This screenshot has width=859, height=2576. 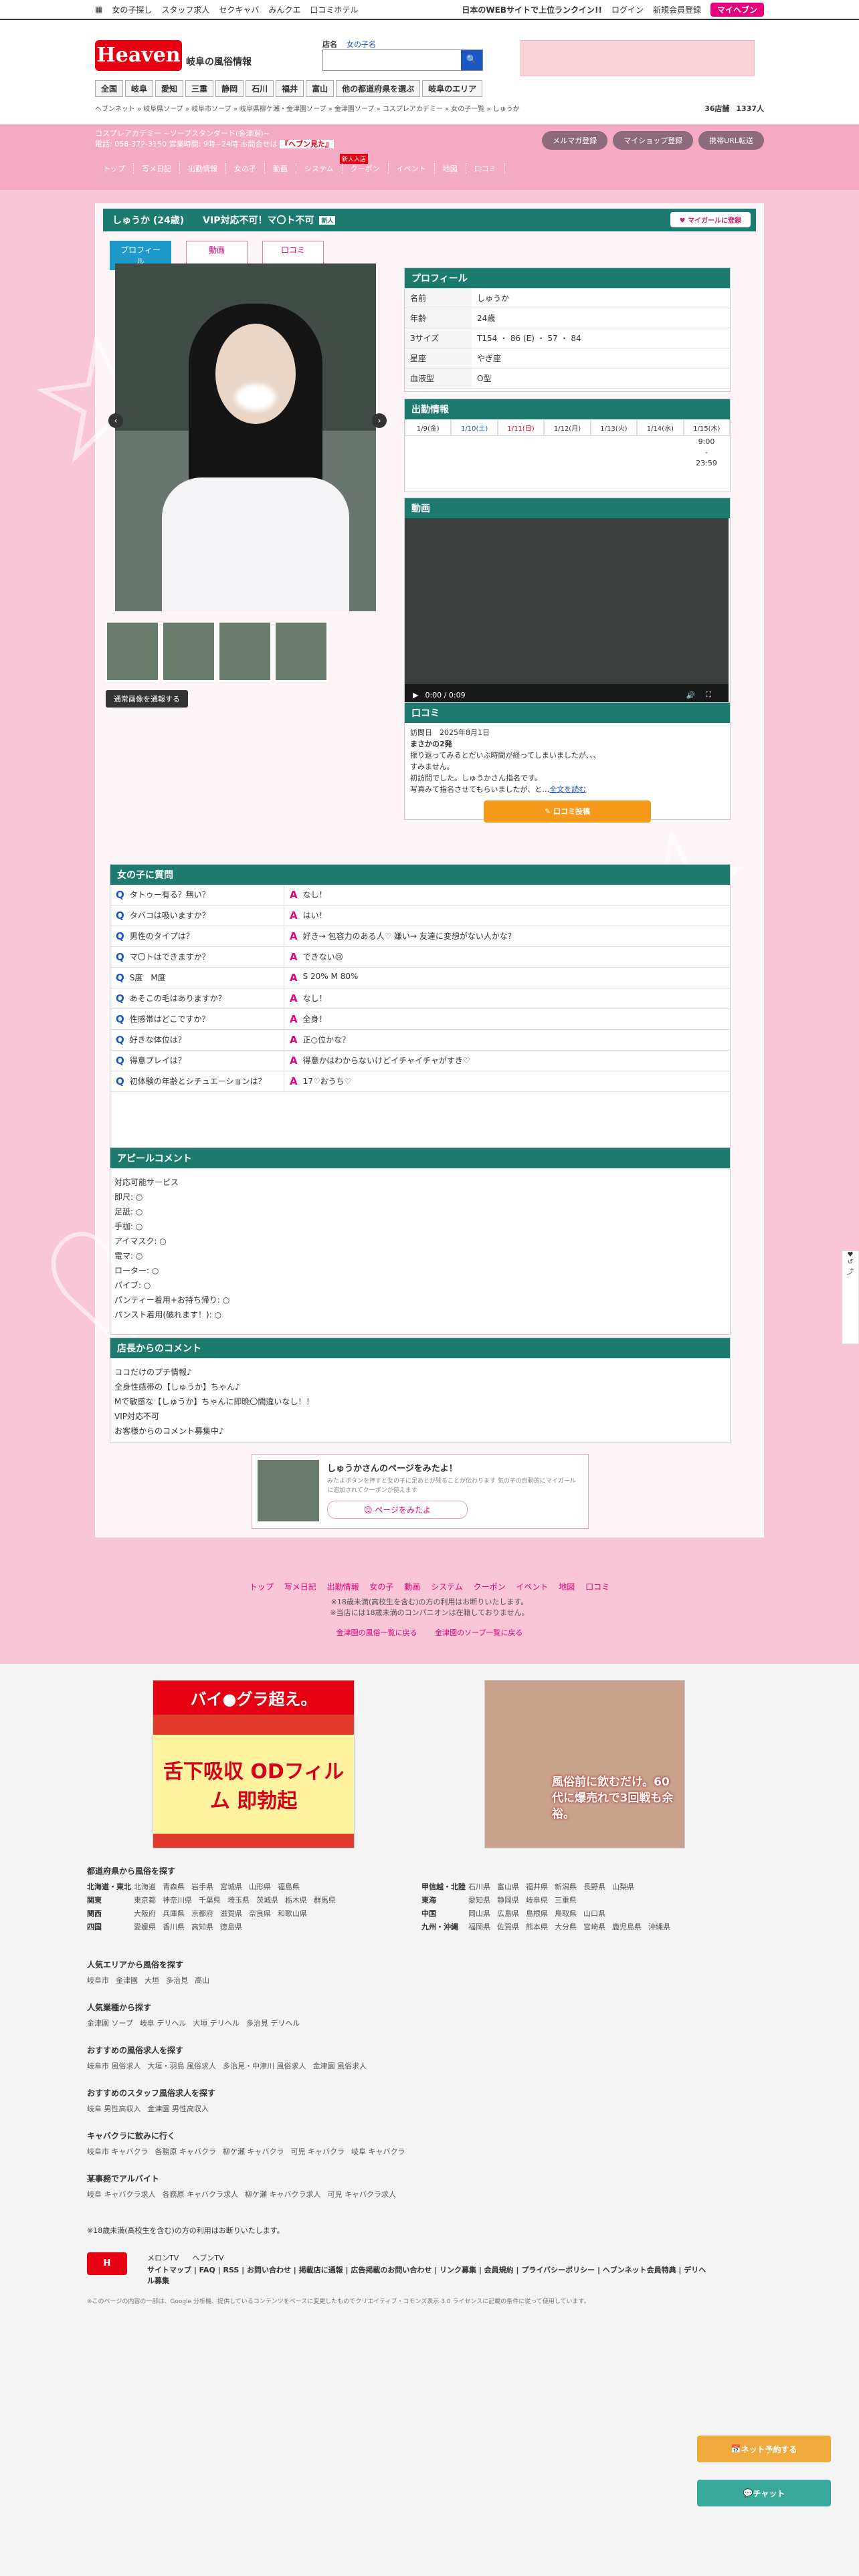 What do you see at coordinates (185, 9) in the screenshot?
I see `top-link: スタッフ求人` at bounding box center [185, 9].